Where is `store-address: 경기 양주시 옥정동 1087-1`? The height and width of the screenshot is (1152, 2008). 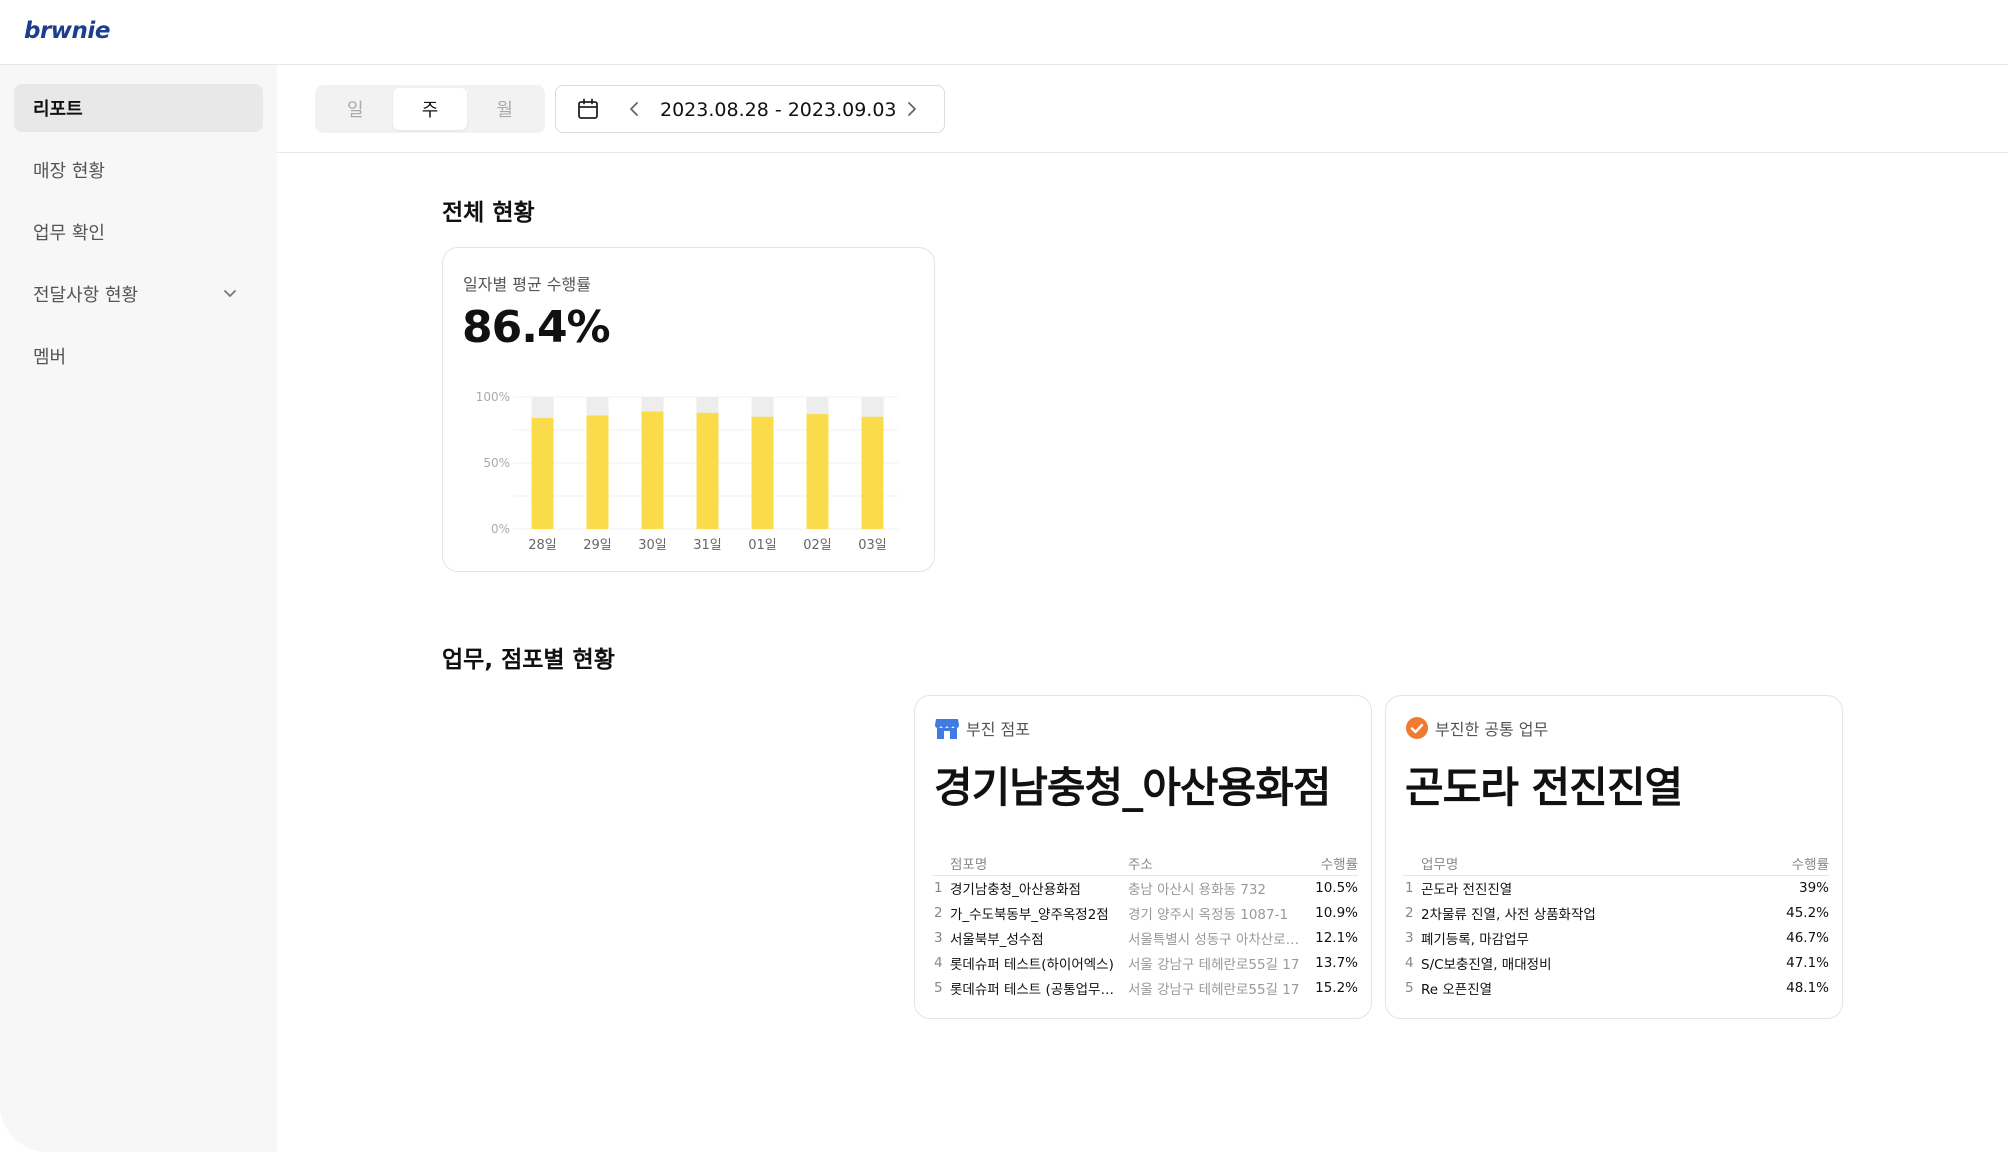 store-address: 경기 양주시 옥정동 1087-1 is located at coordinates (1208, 914).